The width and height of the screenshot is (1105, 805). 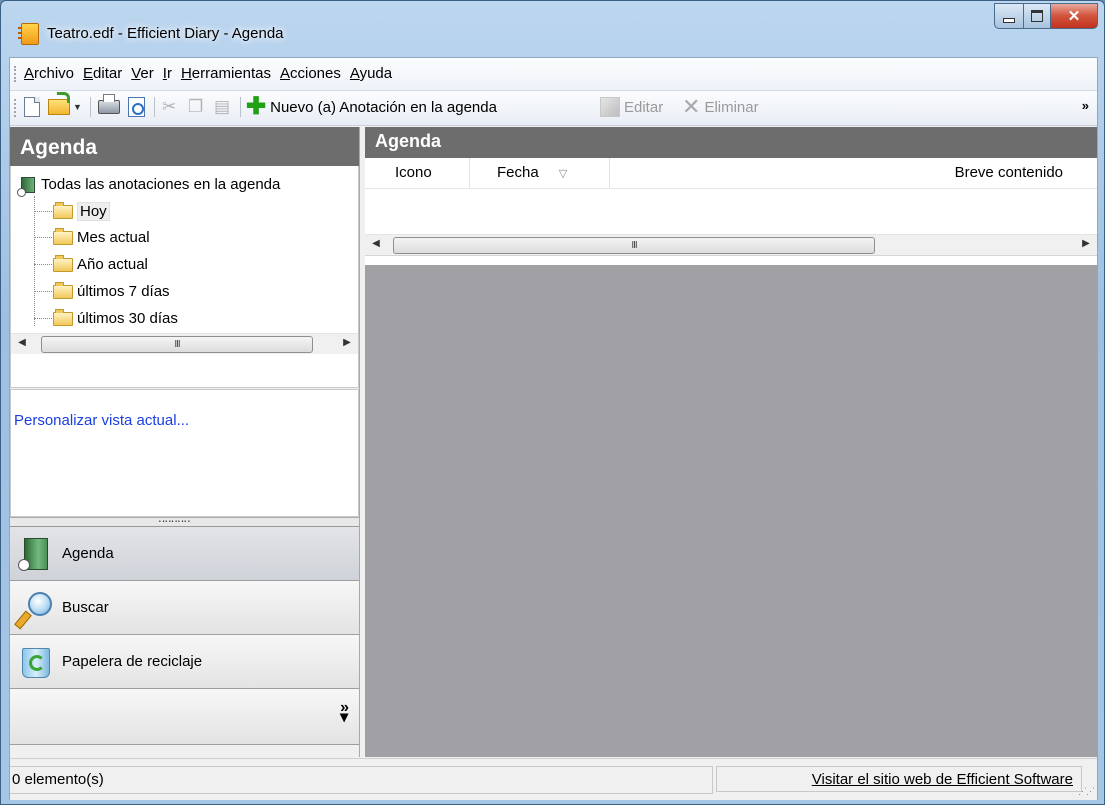 What do you see at coordinates (123, 291) in the screenshot?
I see `tree-item-label: últimos 7 días` at bounding box center [123, 291].